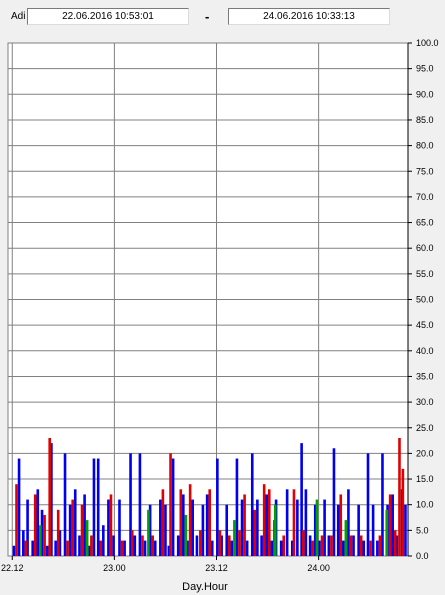  I want to click on y-tick-label: 60.0, so click(425, 248).